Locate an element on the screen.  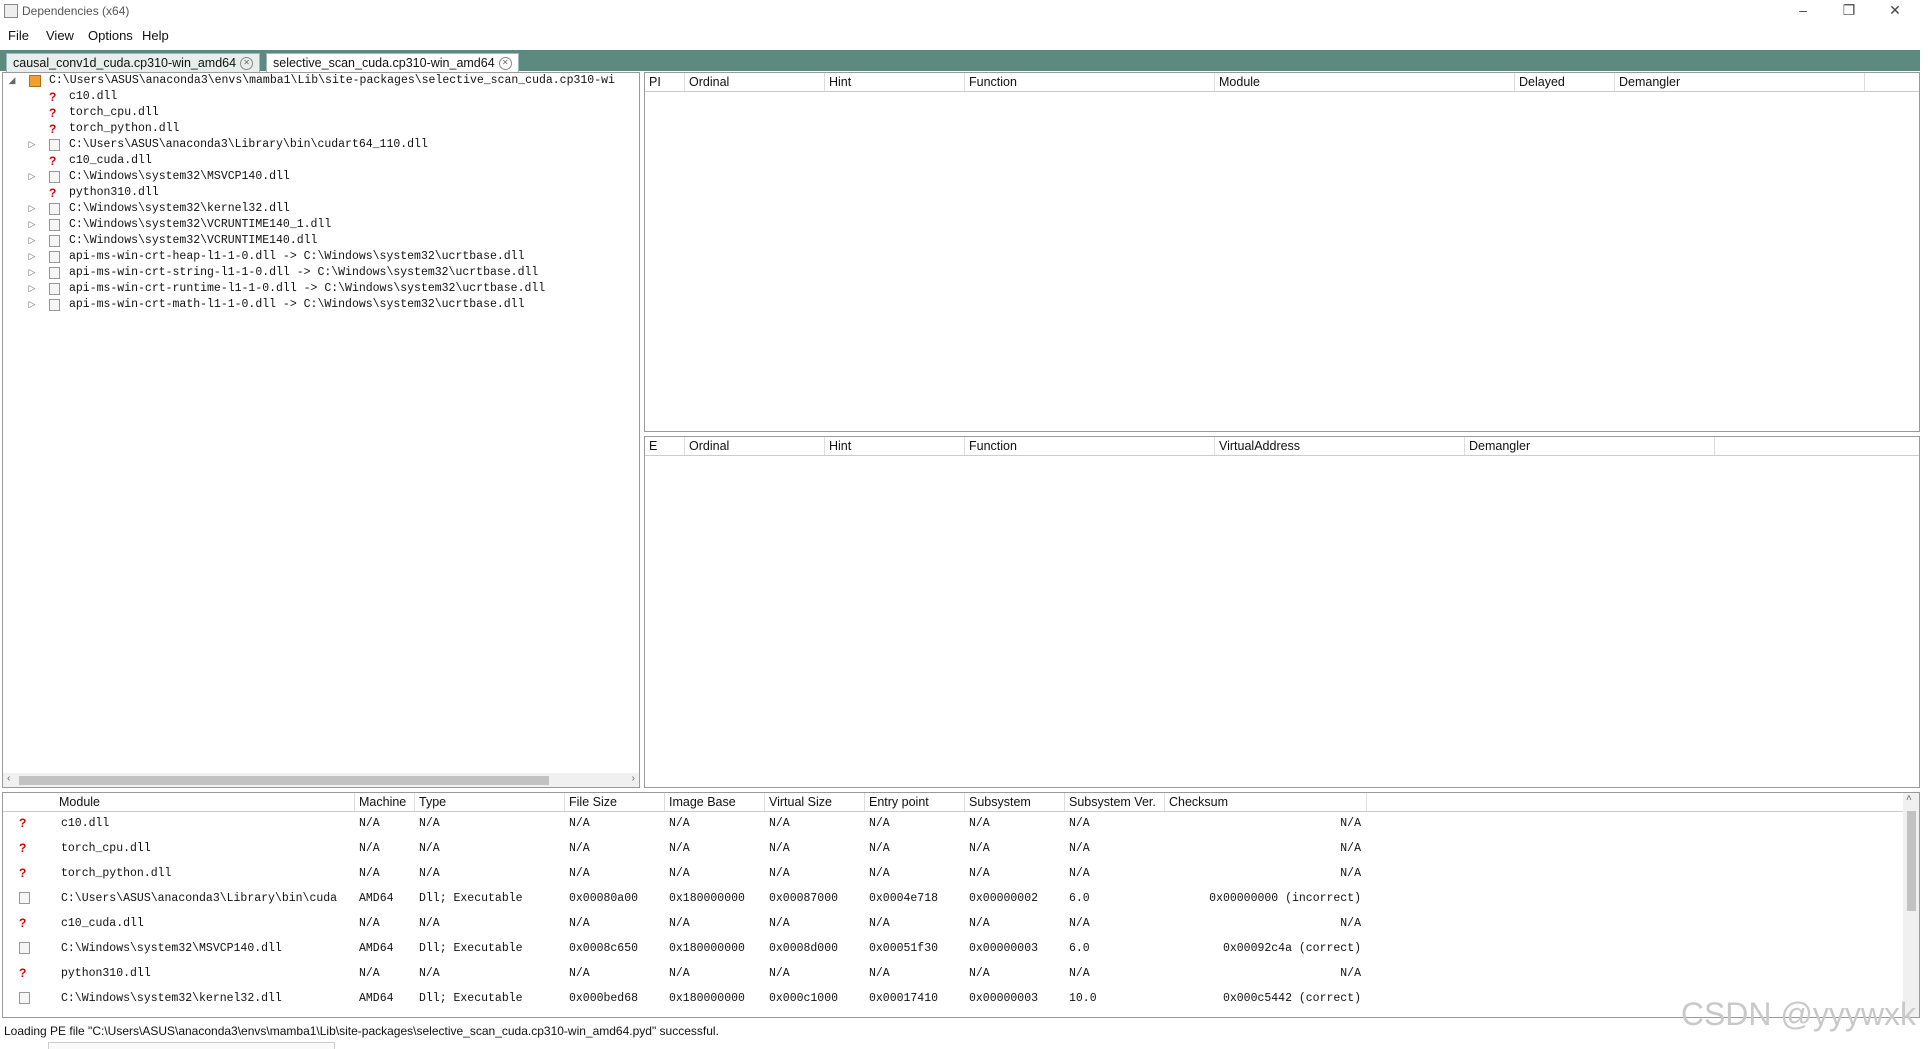
col-entry-point: Entry point is located at coordinates (915, 802).